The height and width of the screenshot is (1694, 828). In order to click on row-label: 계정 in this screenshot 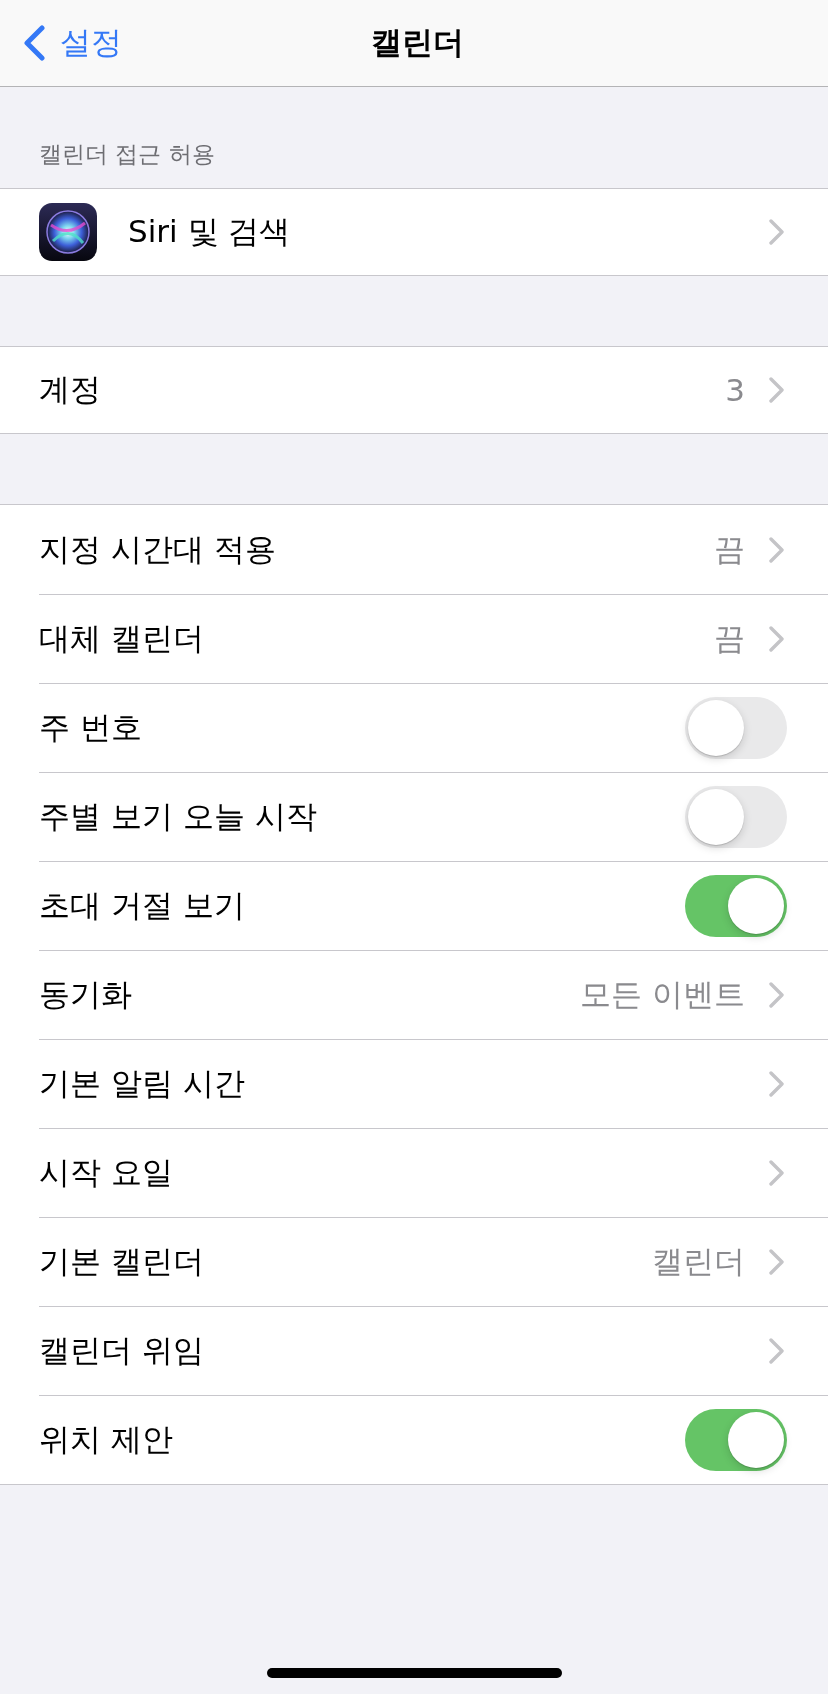, I will do `click(70, 389)`.